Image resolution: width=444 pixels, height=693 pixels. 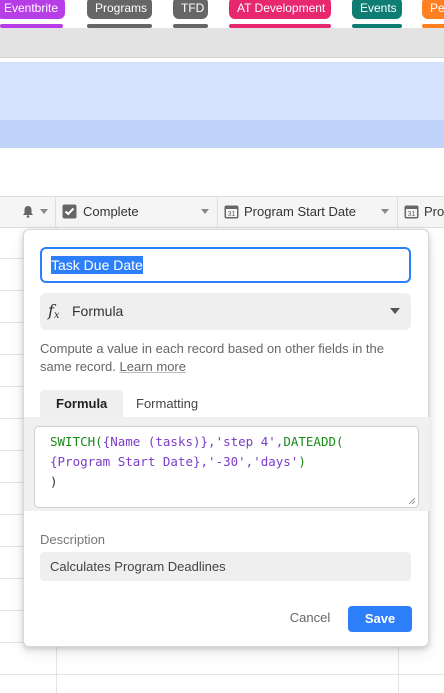 I want to click on tag-label: Eventbrite, so click(x=31, y=8).